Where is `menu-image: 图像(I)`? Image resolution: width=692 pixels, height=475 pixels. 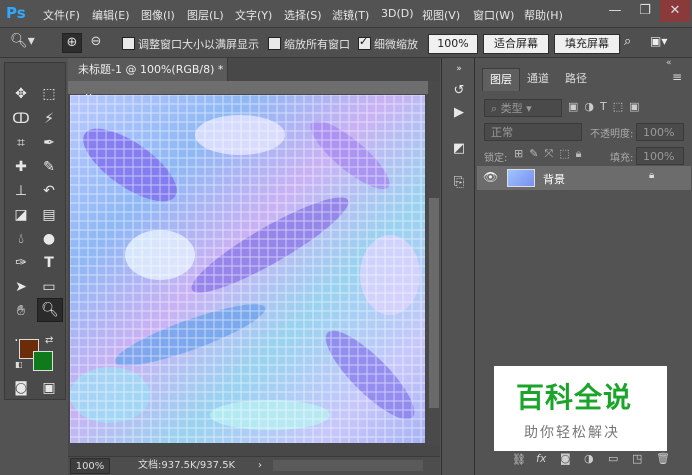
menu-image: 图像(I) is located at coordinates (158, 15).